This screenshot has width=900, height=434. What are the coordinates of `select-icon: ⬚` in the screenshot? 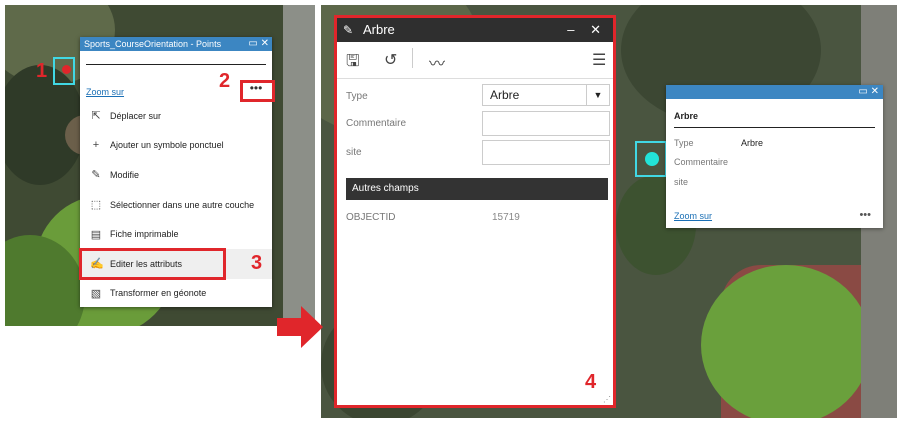 It's located at (96, 205).